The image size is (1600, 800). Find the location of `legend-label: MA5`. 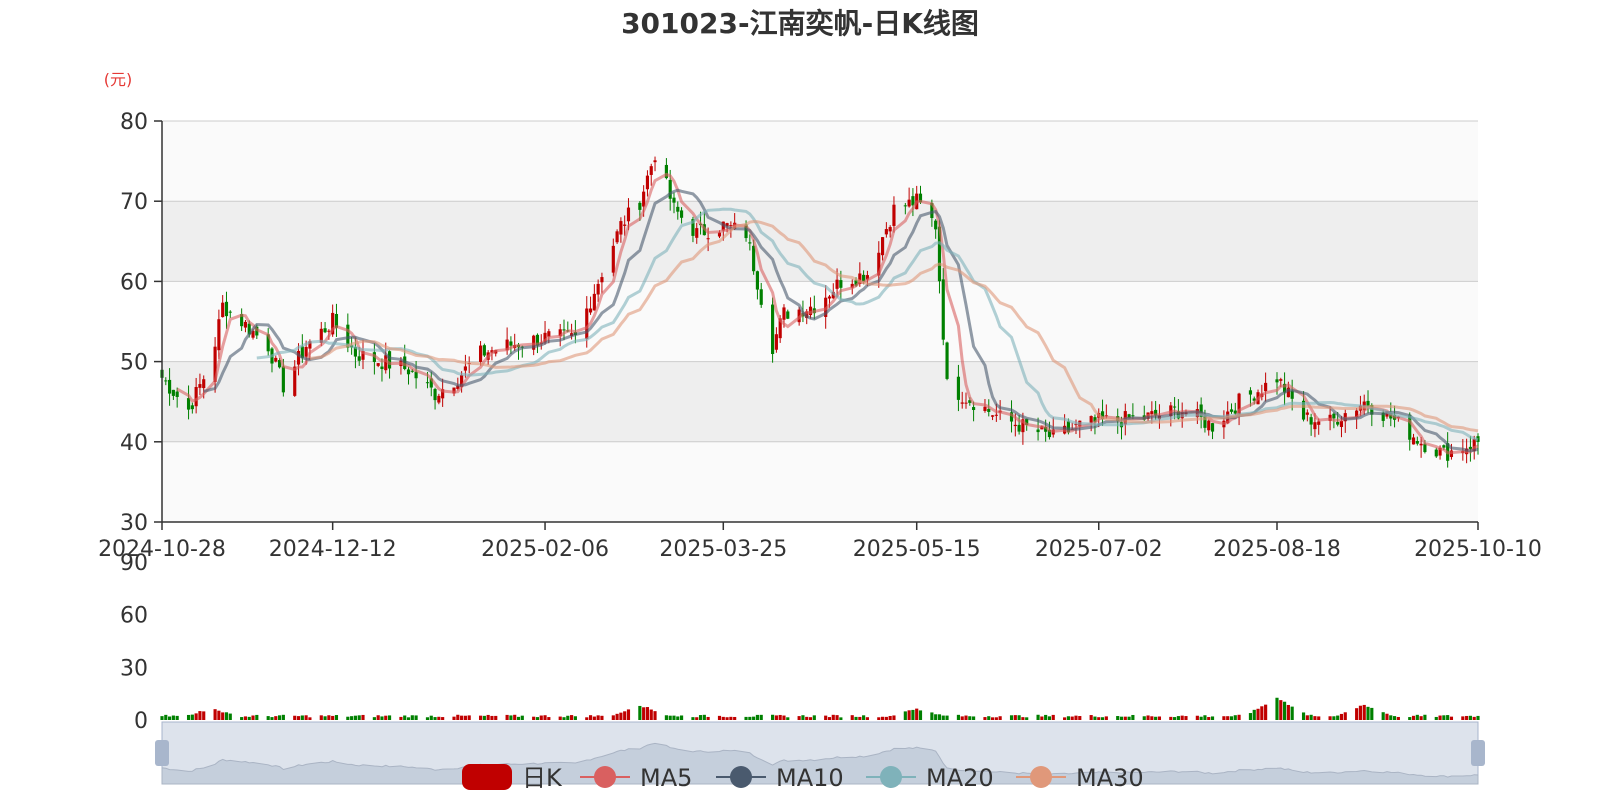

legend-label: MA5 is located at coordinates (666, 778).